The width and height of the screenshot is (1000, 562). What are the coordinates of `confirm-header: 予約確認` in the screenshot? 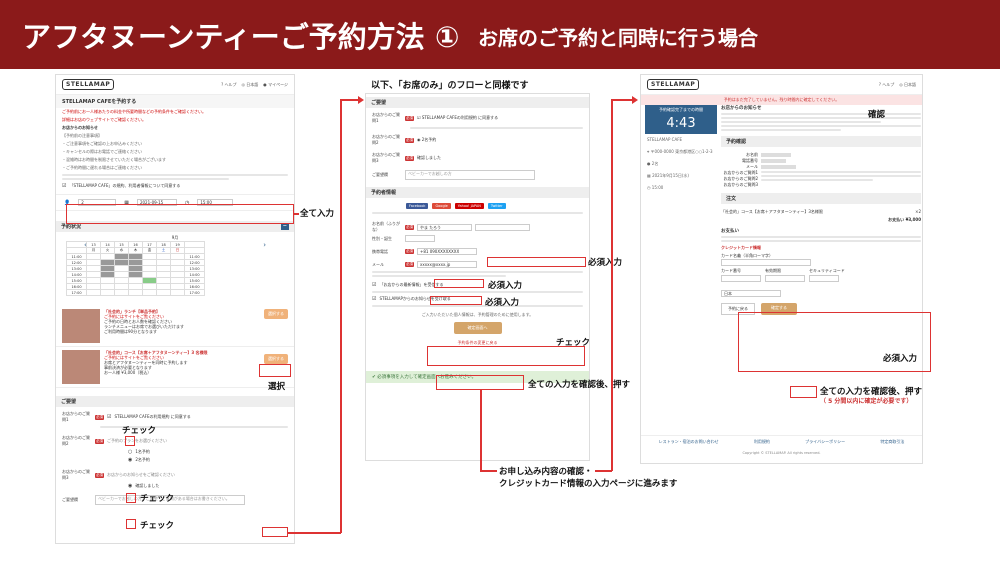 It's located at (821, 141).